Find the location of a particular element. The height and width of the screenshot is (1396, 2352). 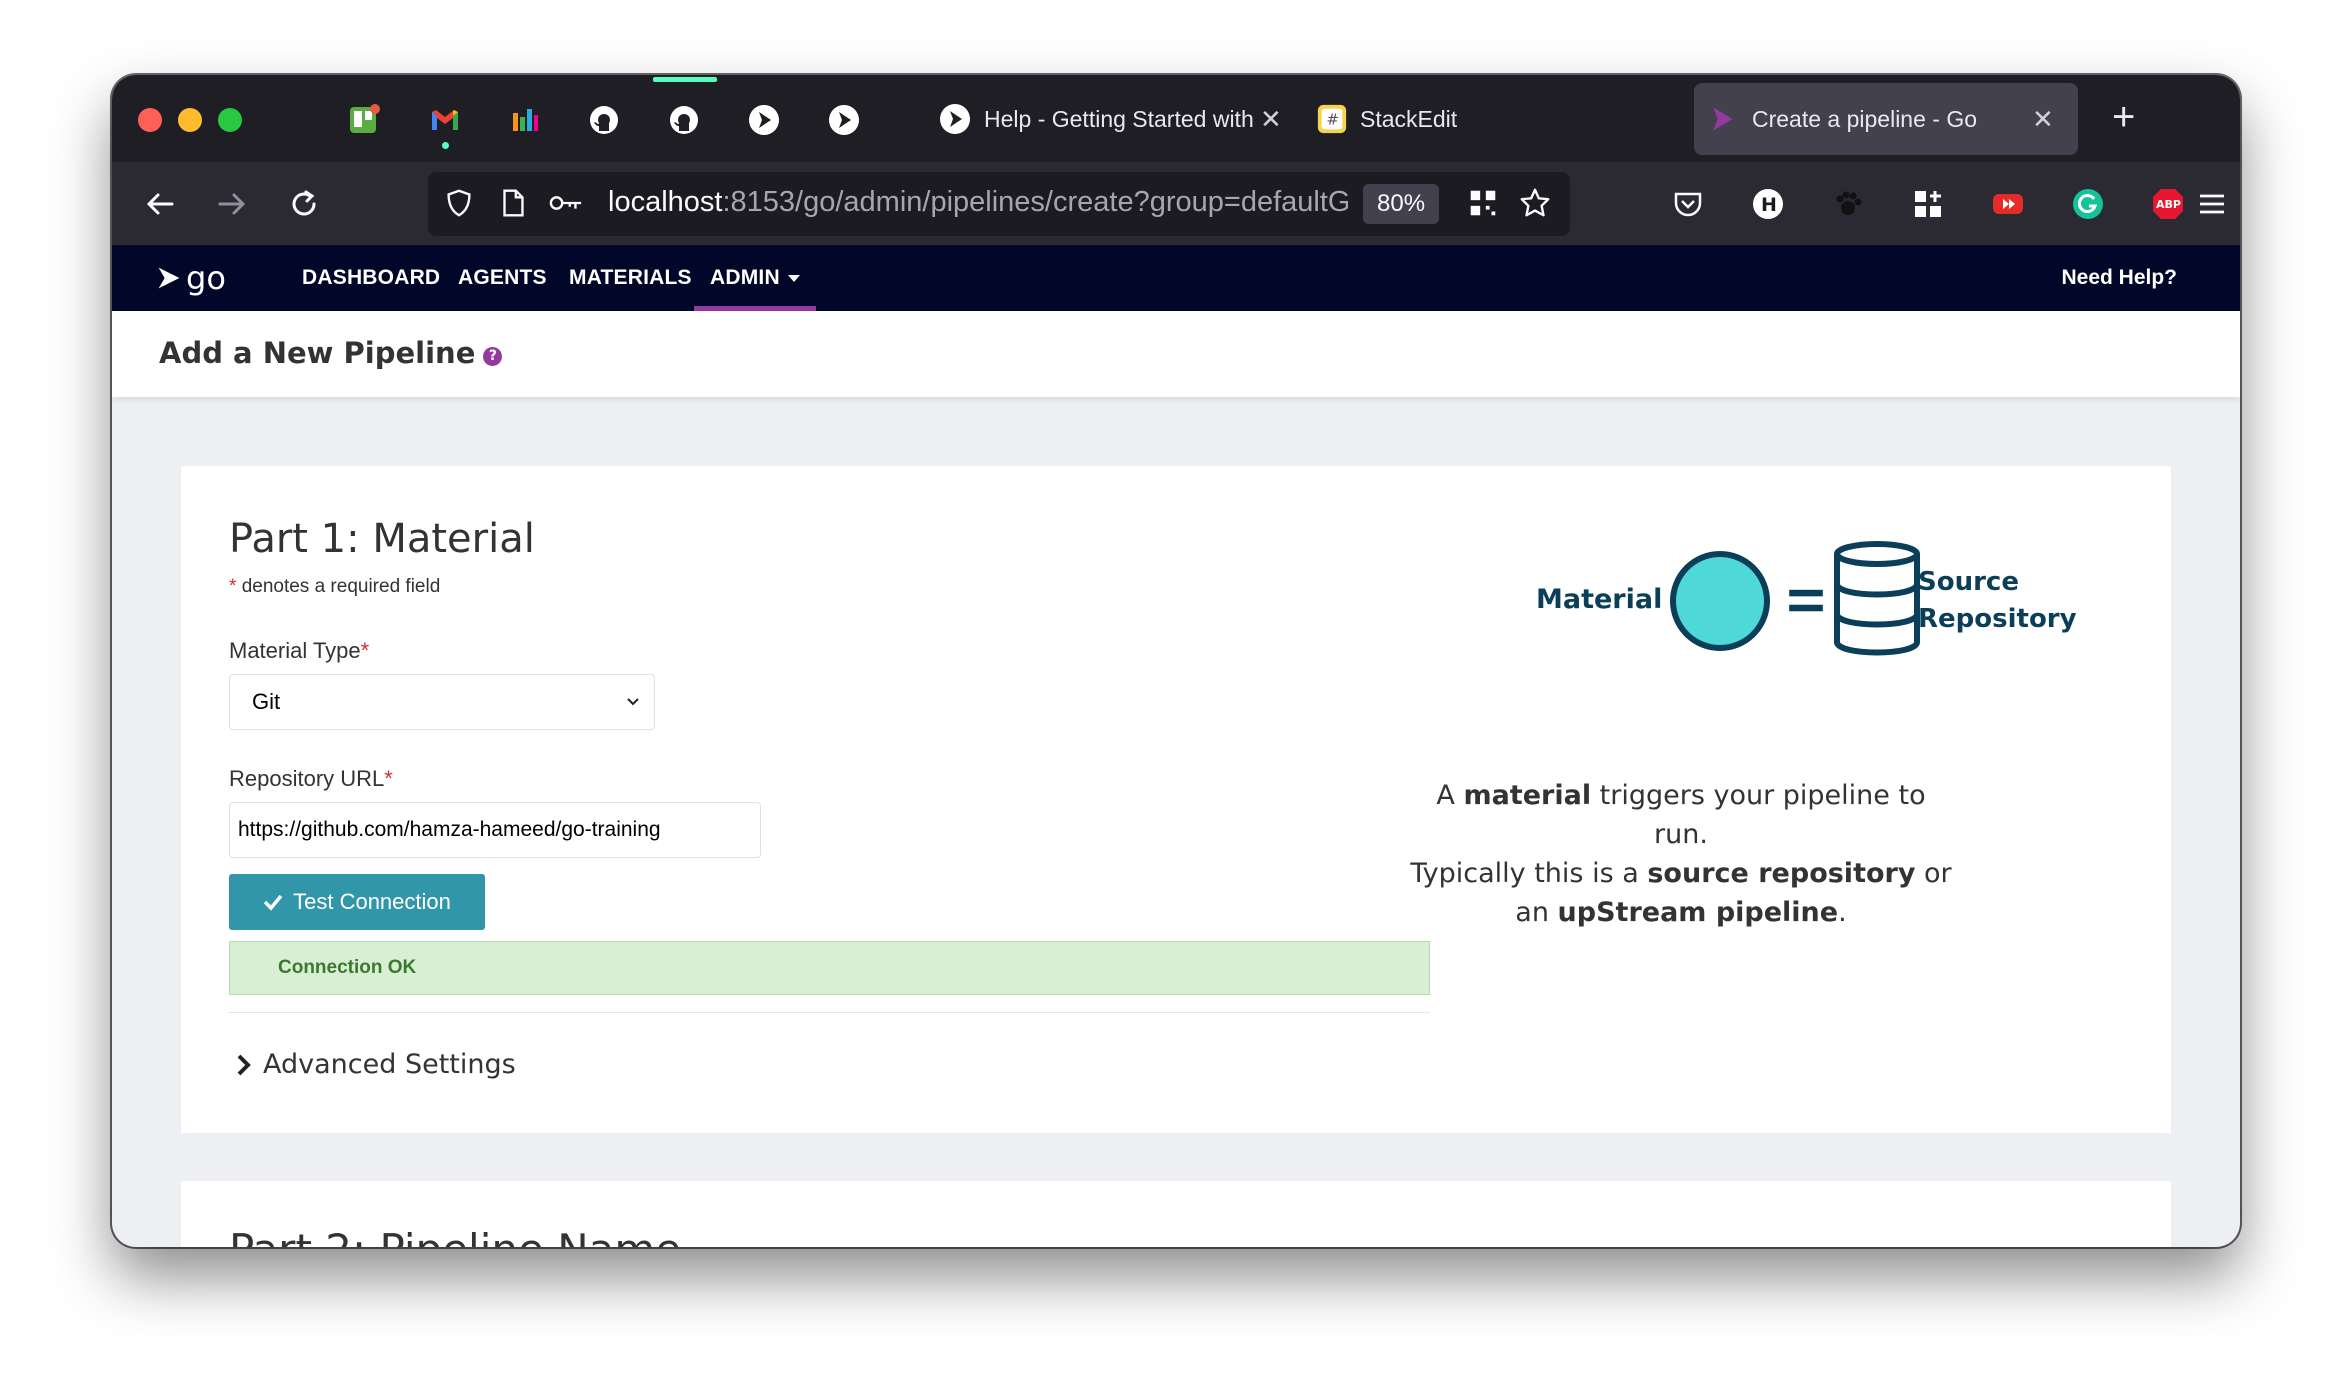

illustration-material-label: Material is located at coordinates (1599, 599).